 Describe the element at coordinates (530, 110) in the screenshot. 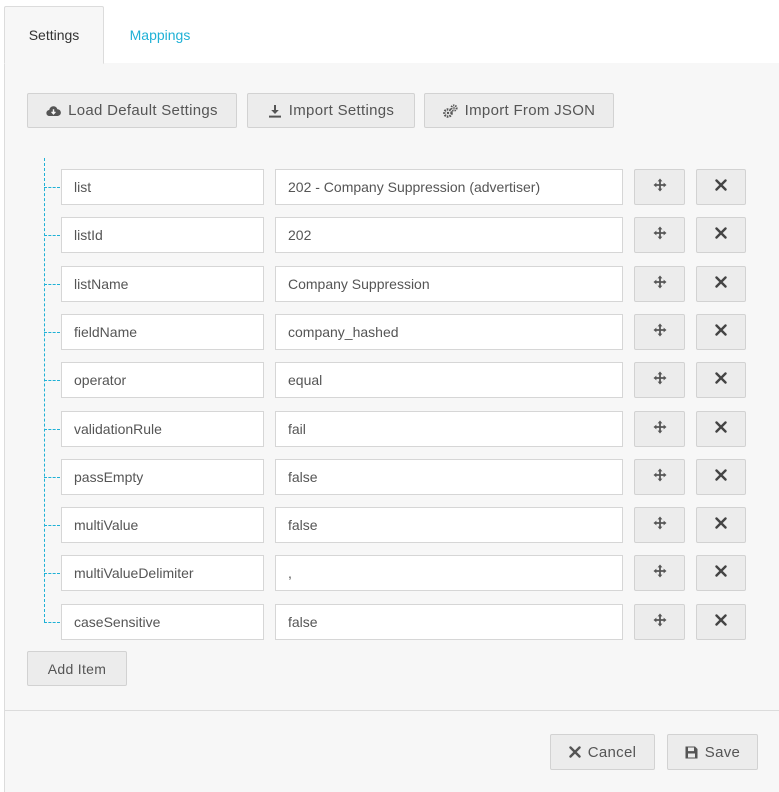

I see `import-from-json-label: Import From JSON` at that location.